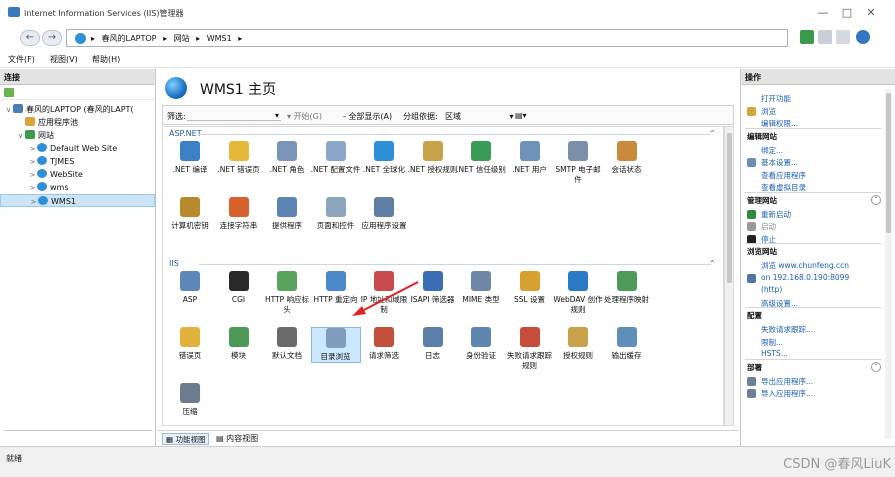  What do you see at coordinates (847, 13) in the screenshot?
I see `maximize-button: □` at bounding box center [847, 13].